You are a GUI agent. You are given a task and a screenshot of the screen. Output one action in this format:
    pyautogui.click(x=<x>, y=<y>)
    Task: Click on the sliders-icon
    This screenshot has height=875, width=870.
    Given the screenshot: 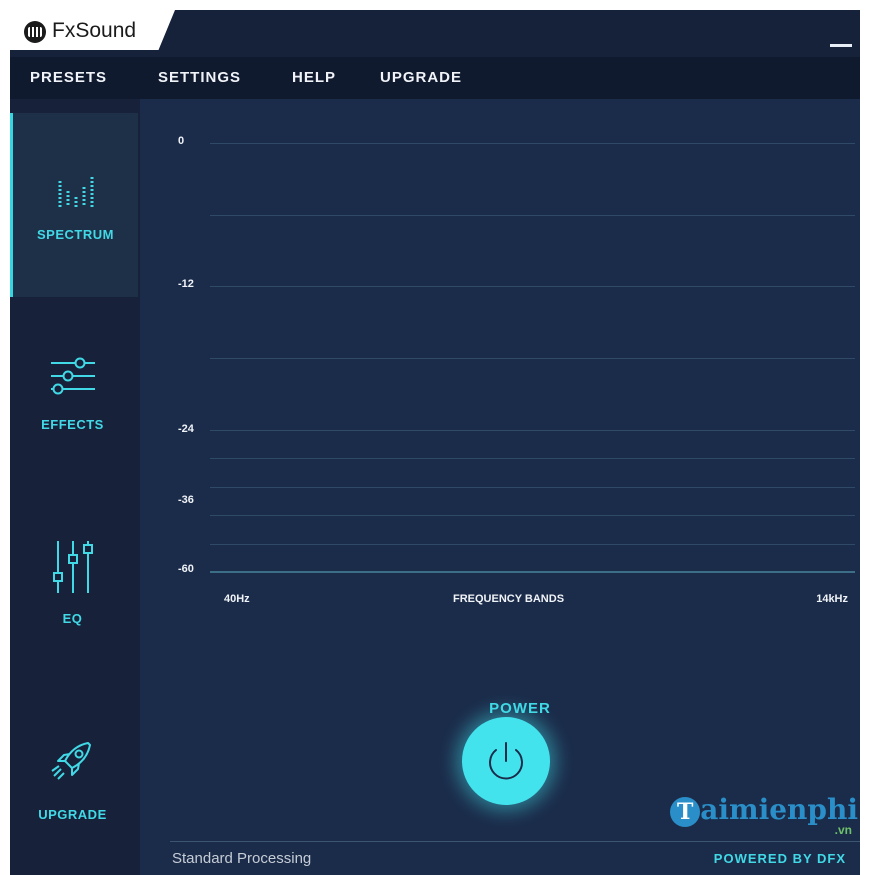 What is the action you would take?
    pyautogui.click(x=72, y=376)
    